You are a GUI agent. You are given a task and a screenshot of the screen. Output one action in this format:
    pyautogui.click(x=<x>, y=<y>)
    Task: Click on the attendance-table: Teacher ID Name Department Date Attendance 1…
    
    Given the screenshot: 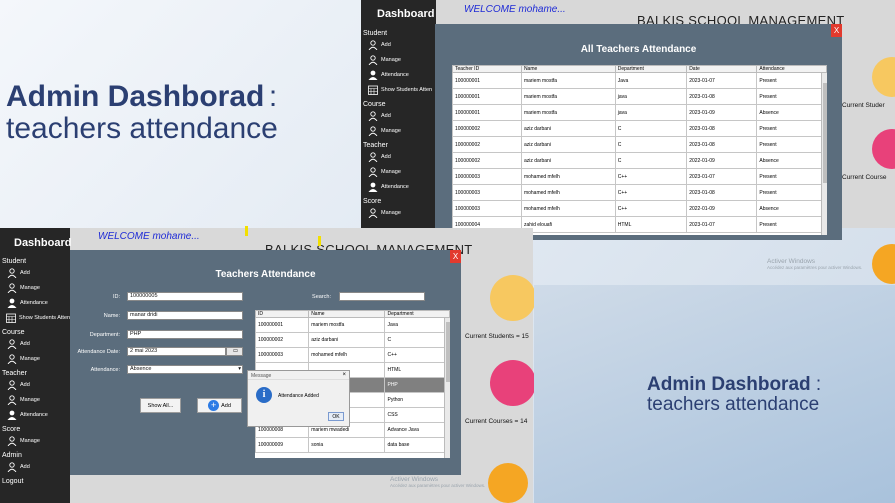 What is the action you would take?
    pyautogui.click(x=639, y=150)
    